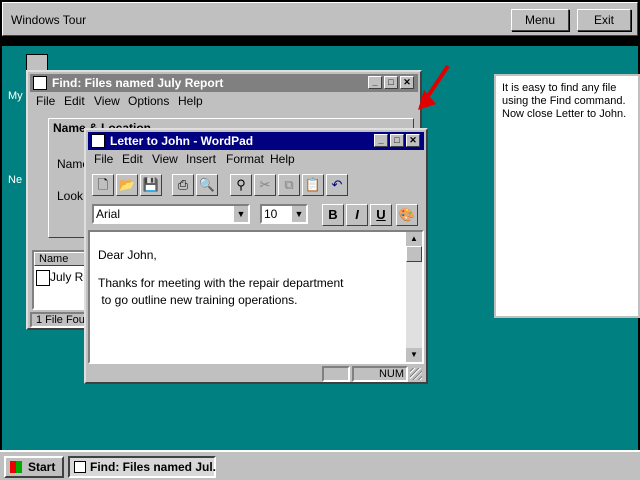 This screenshot has height=480, width=640. What do you see at coordinates (151, 185) in the screenshot?
I see `save-disk-icon: 💾` at bounding box center [151, 185].